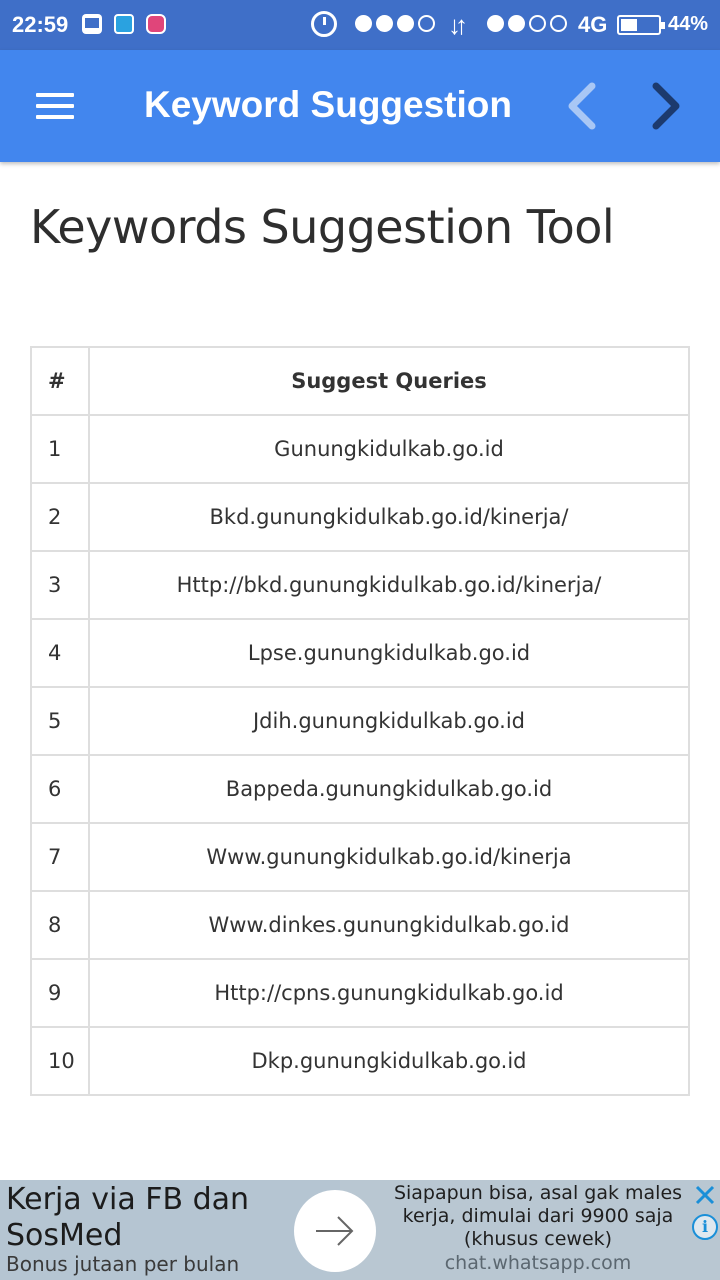  I want to click on row-number: 7, so click(60, 857).